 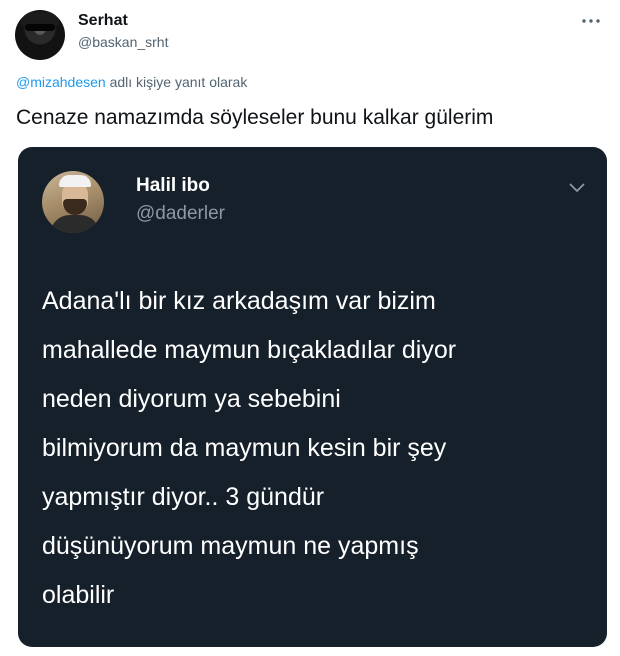 What do you see at coordinates (123, 42) in the screenshot?
I see `author-handle: @baskan_srht` at bounding box center [123, 42].